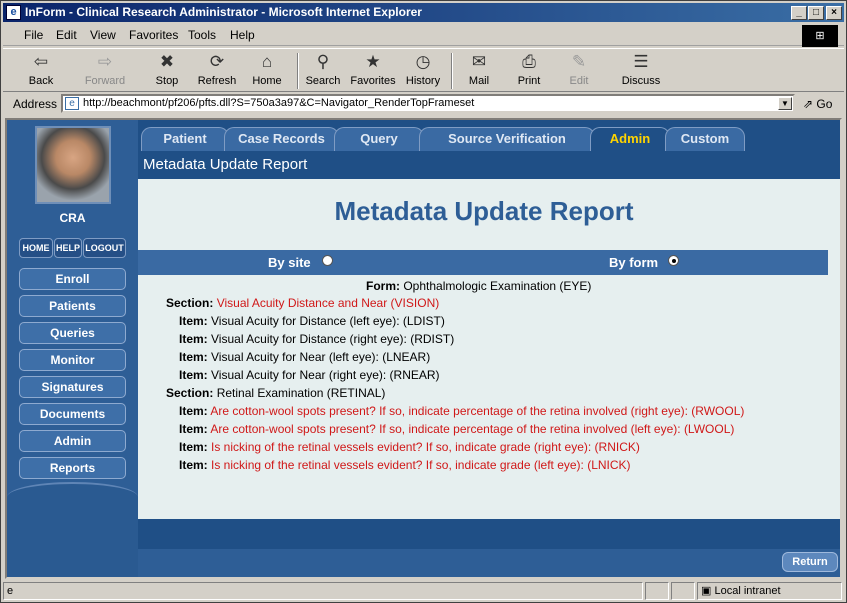 This screenshot has height=603, width=847. Describe the element at coordinates (479, 61) in the screenshot. I see `mail-icon: ✉` at that location.